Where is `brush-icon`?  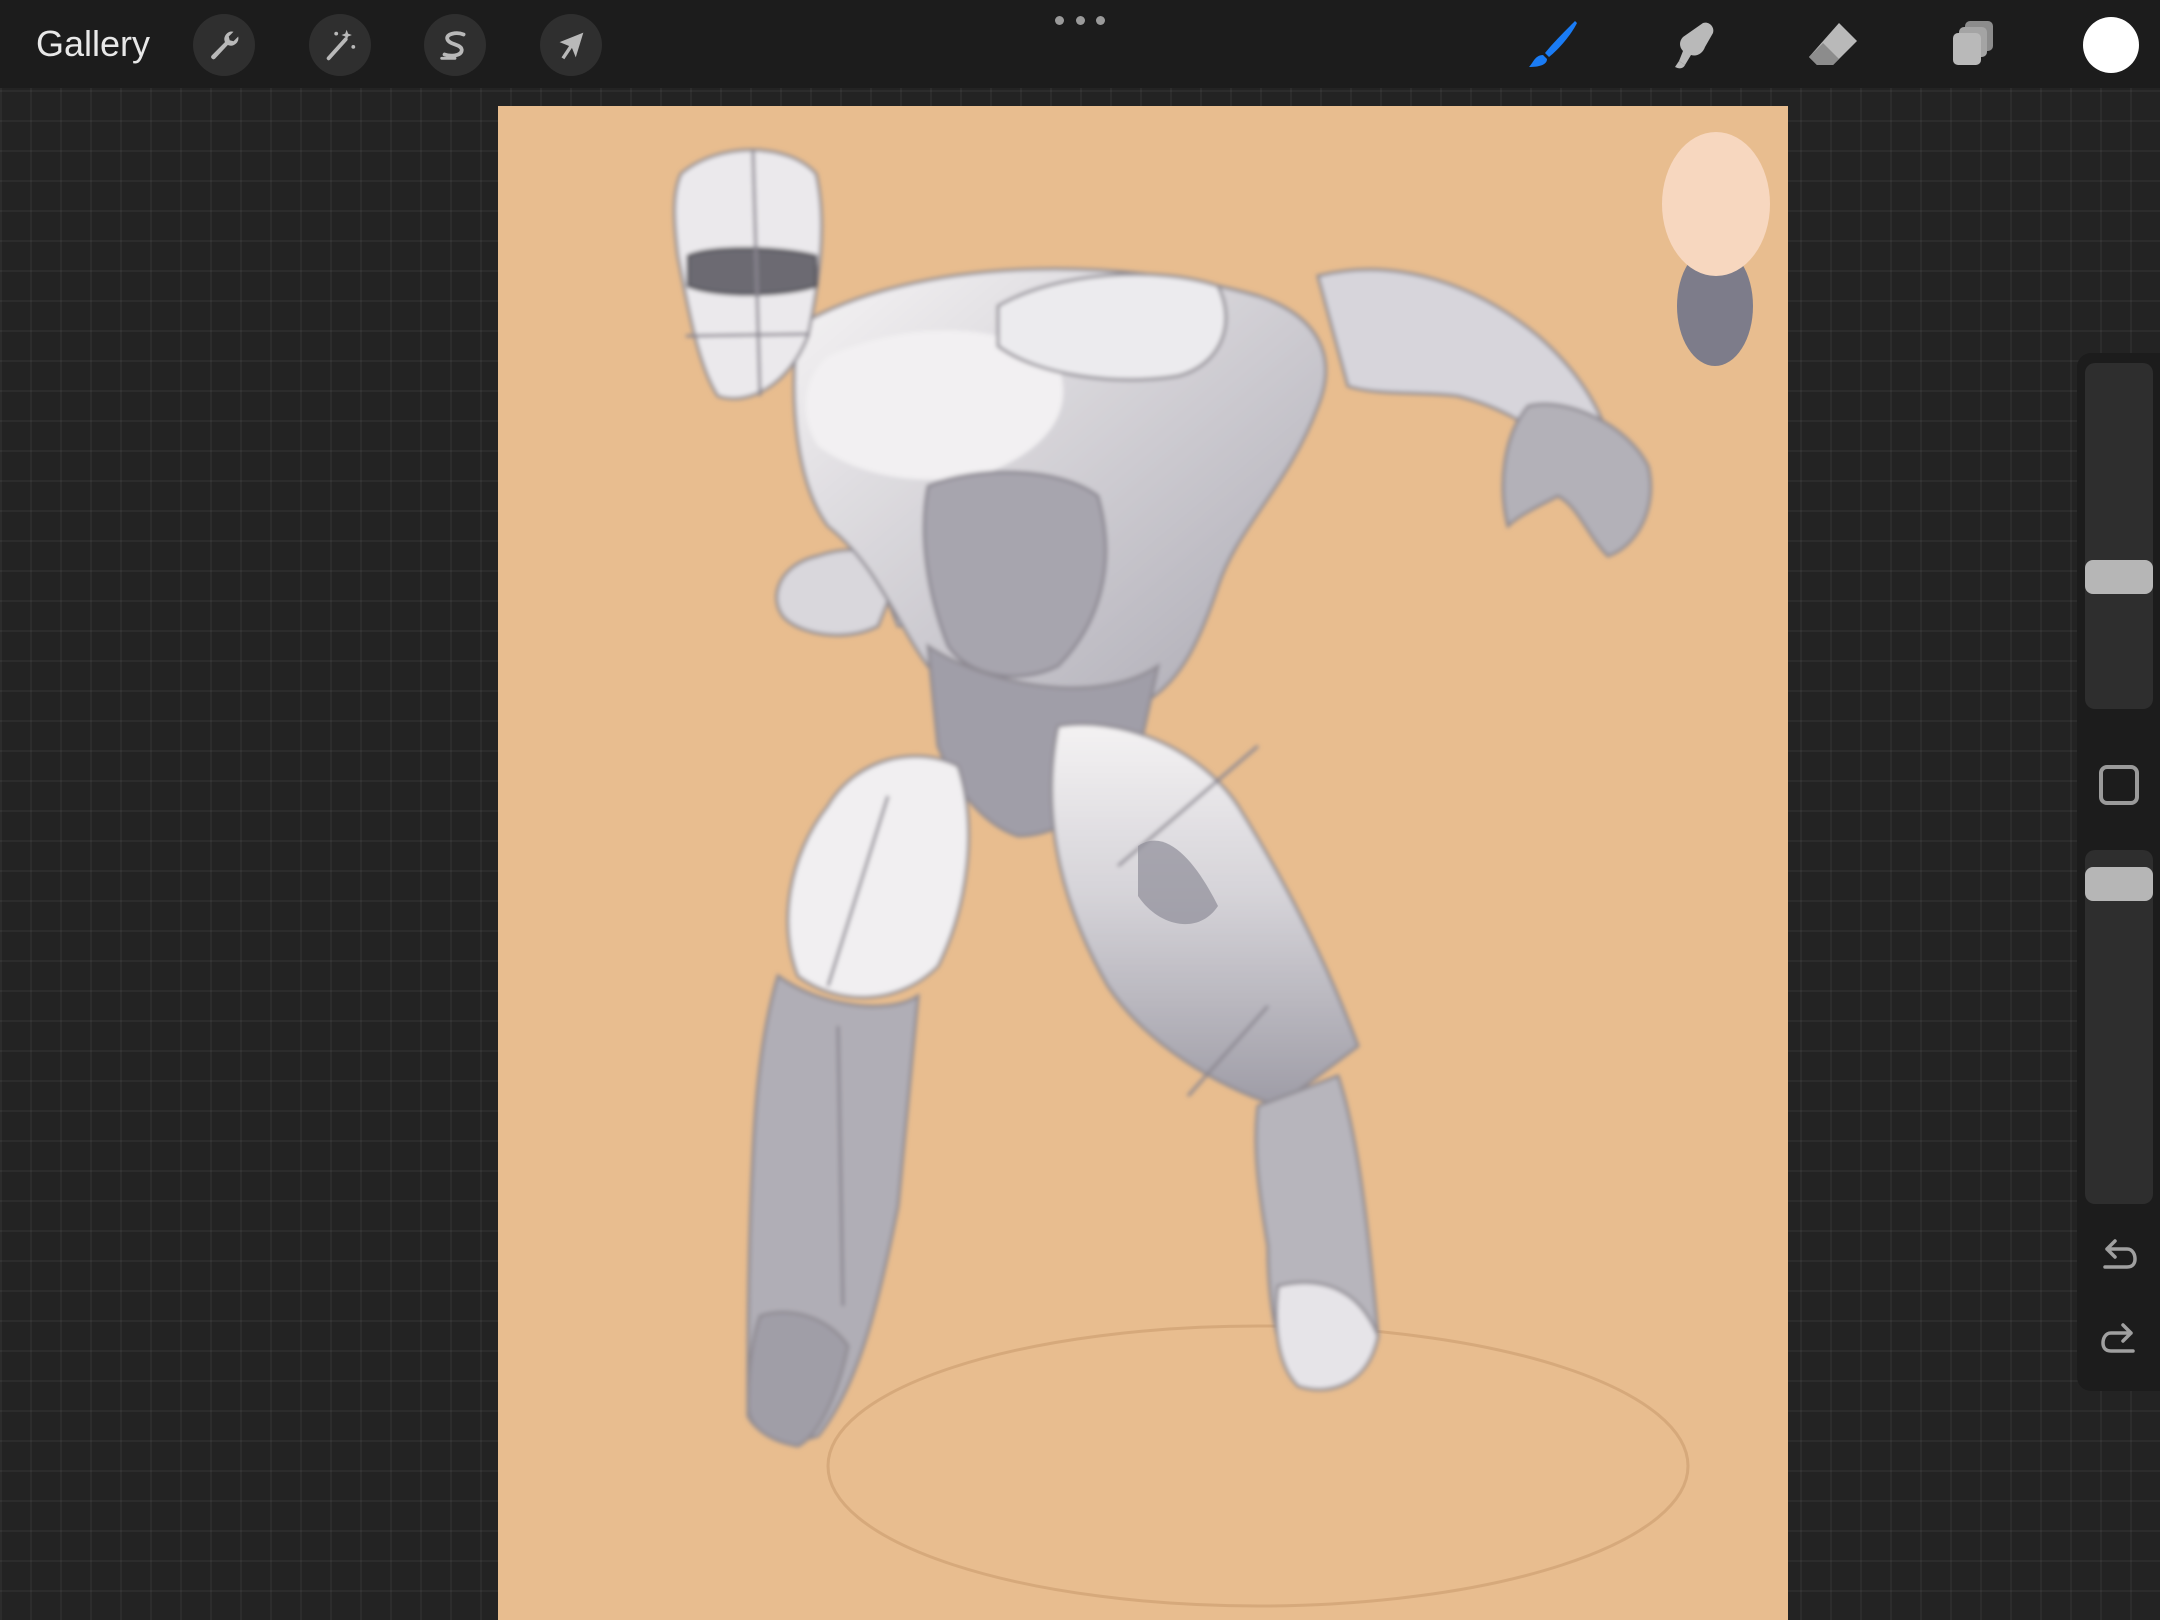
brush-icon is located at coordinates (1553, 44).